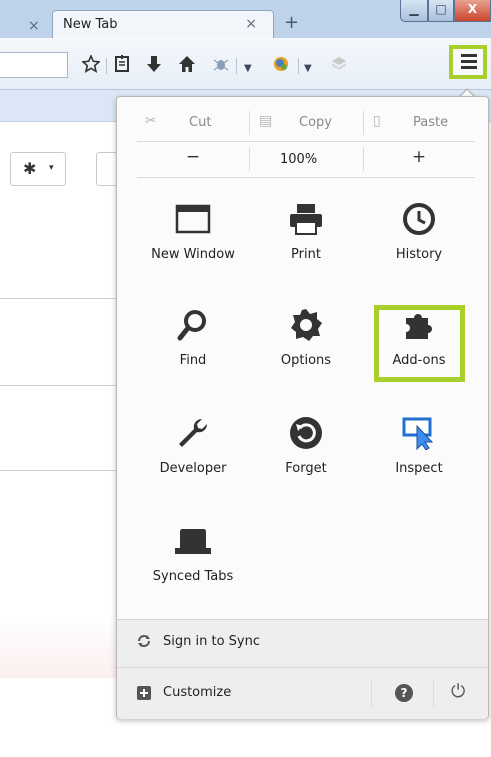 This screenshot has width=491, height=757. I want to click on reading-list-icon, so click(122, 66).